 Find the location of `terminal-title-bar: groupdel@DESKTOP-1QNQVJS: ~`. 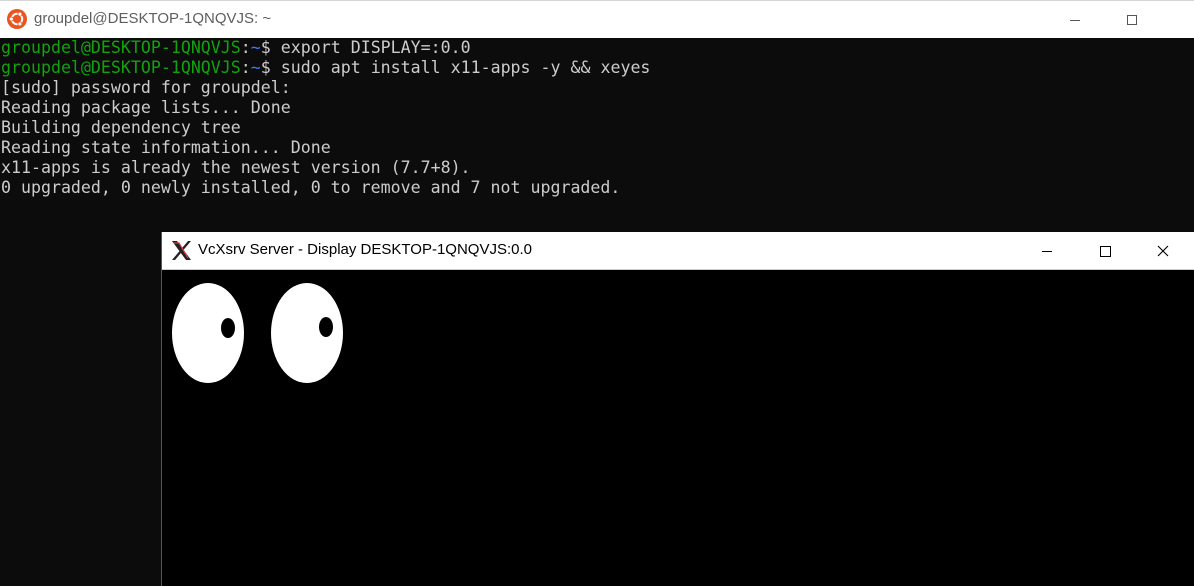

terminal-title-bar: groupdel@DESKTOP-1QNQVJS: ~ is located at coordinates (597, 19).